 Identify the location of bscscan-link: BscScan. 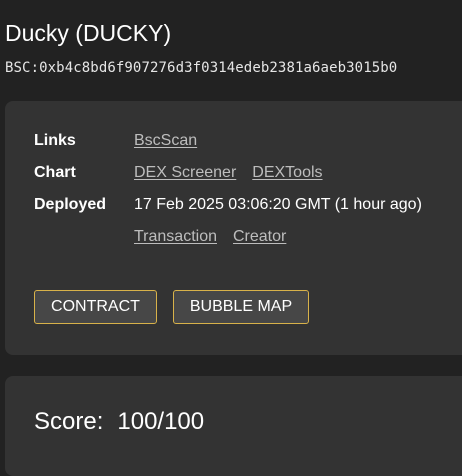
(165, 140).